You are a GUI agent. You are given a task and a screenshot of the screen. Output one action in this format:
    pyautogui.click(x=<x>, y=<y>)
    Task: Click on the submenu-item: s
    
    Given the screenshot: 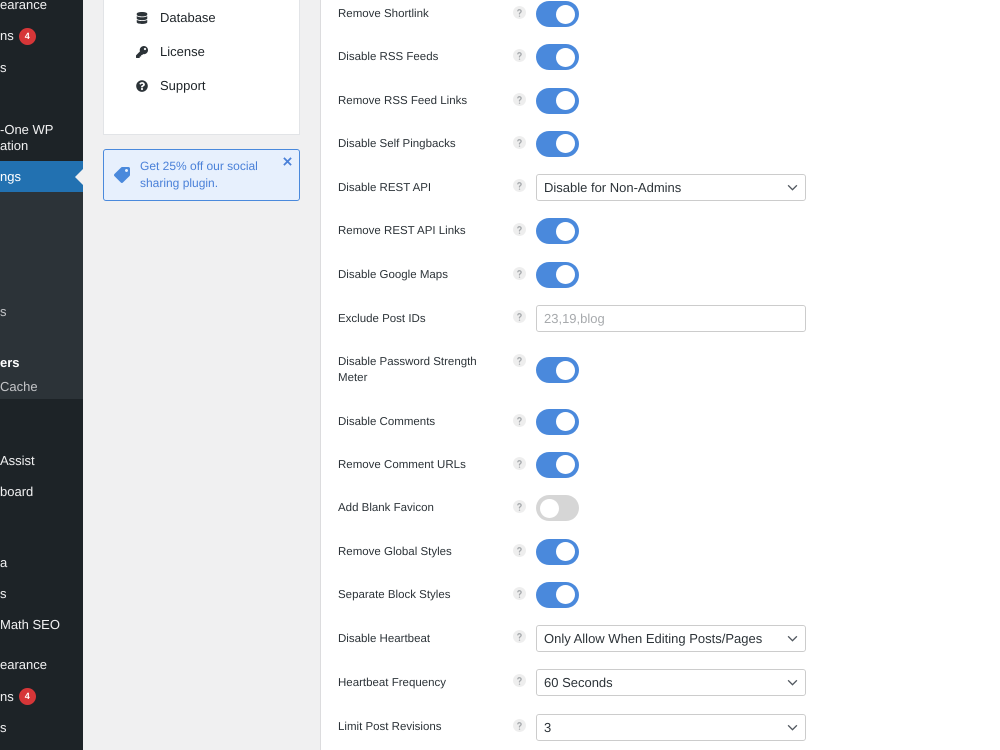 What is the action you would take?
    pyautogui.click(x=3, y=312)
    